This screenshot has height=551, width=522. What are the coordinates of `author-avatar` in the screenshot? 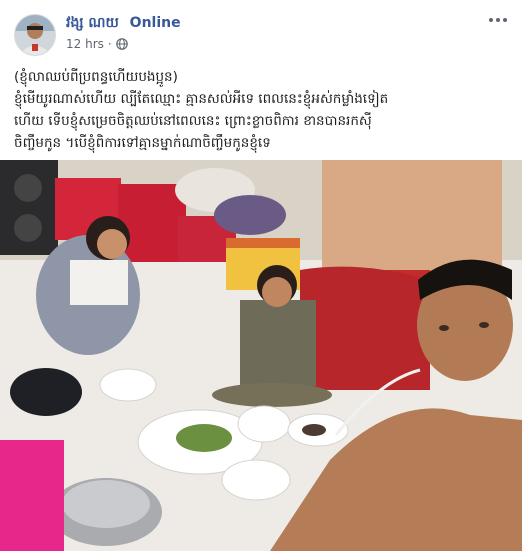 It's located at (35, 35).